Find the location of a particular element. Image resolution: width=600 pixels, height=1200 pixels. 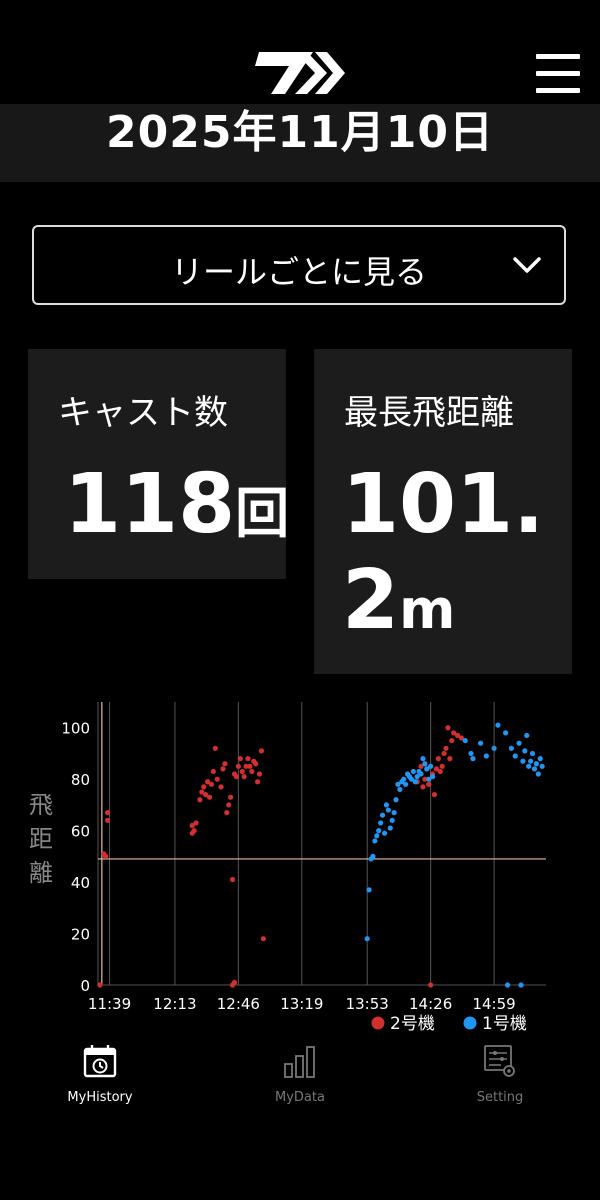

tab-setting: Setting is located at coordinates (500, 1085).